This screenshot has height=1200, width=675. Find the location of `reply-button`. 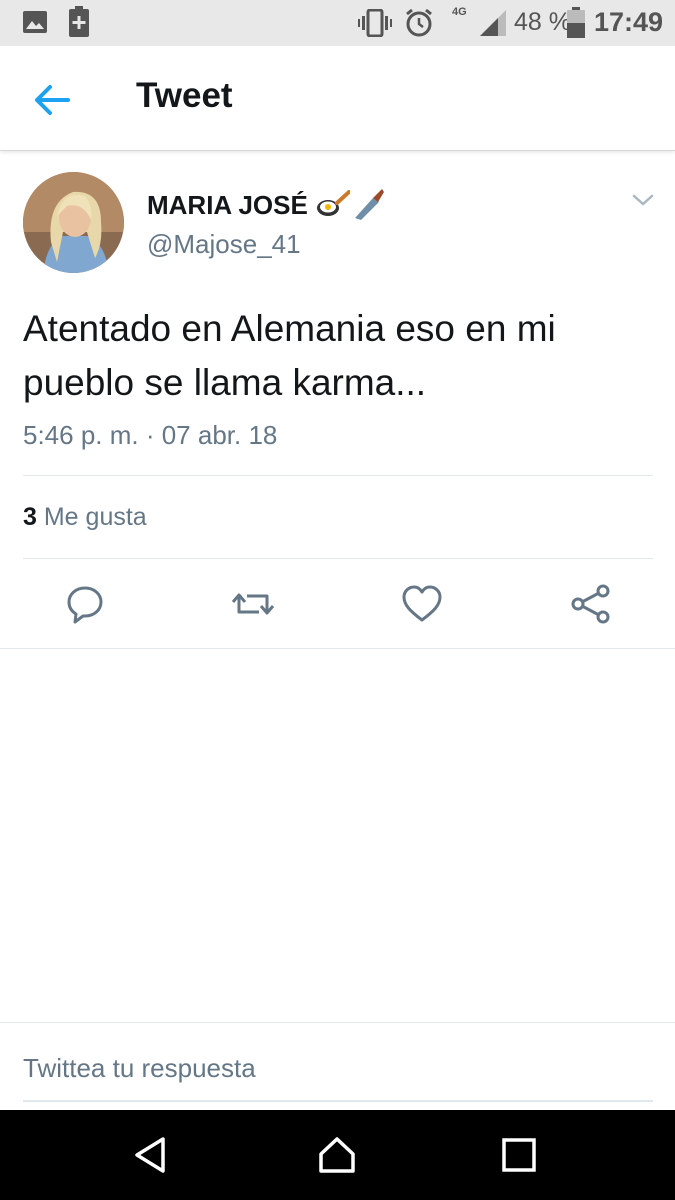

reply-button is located at coordinates (85, 604).